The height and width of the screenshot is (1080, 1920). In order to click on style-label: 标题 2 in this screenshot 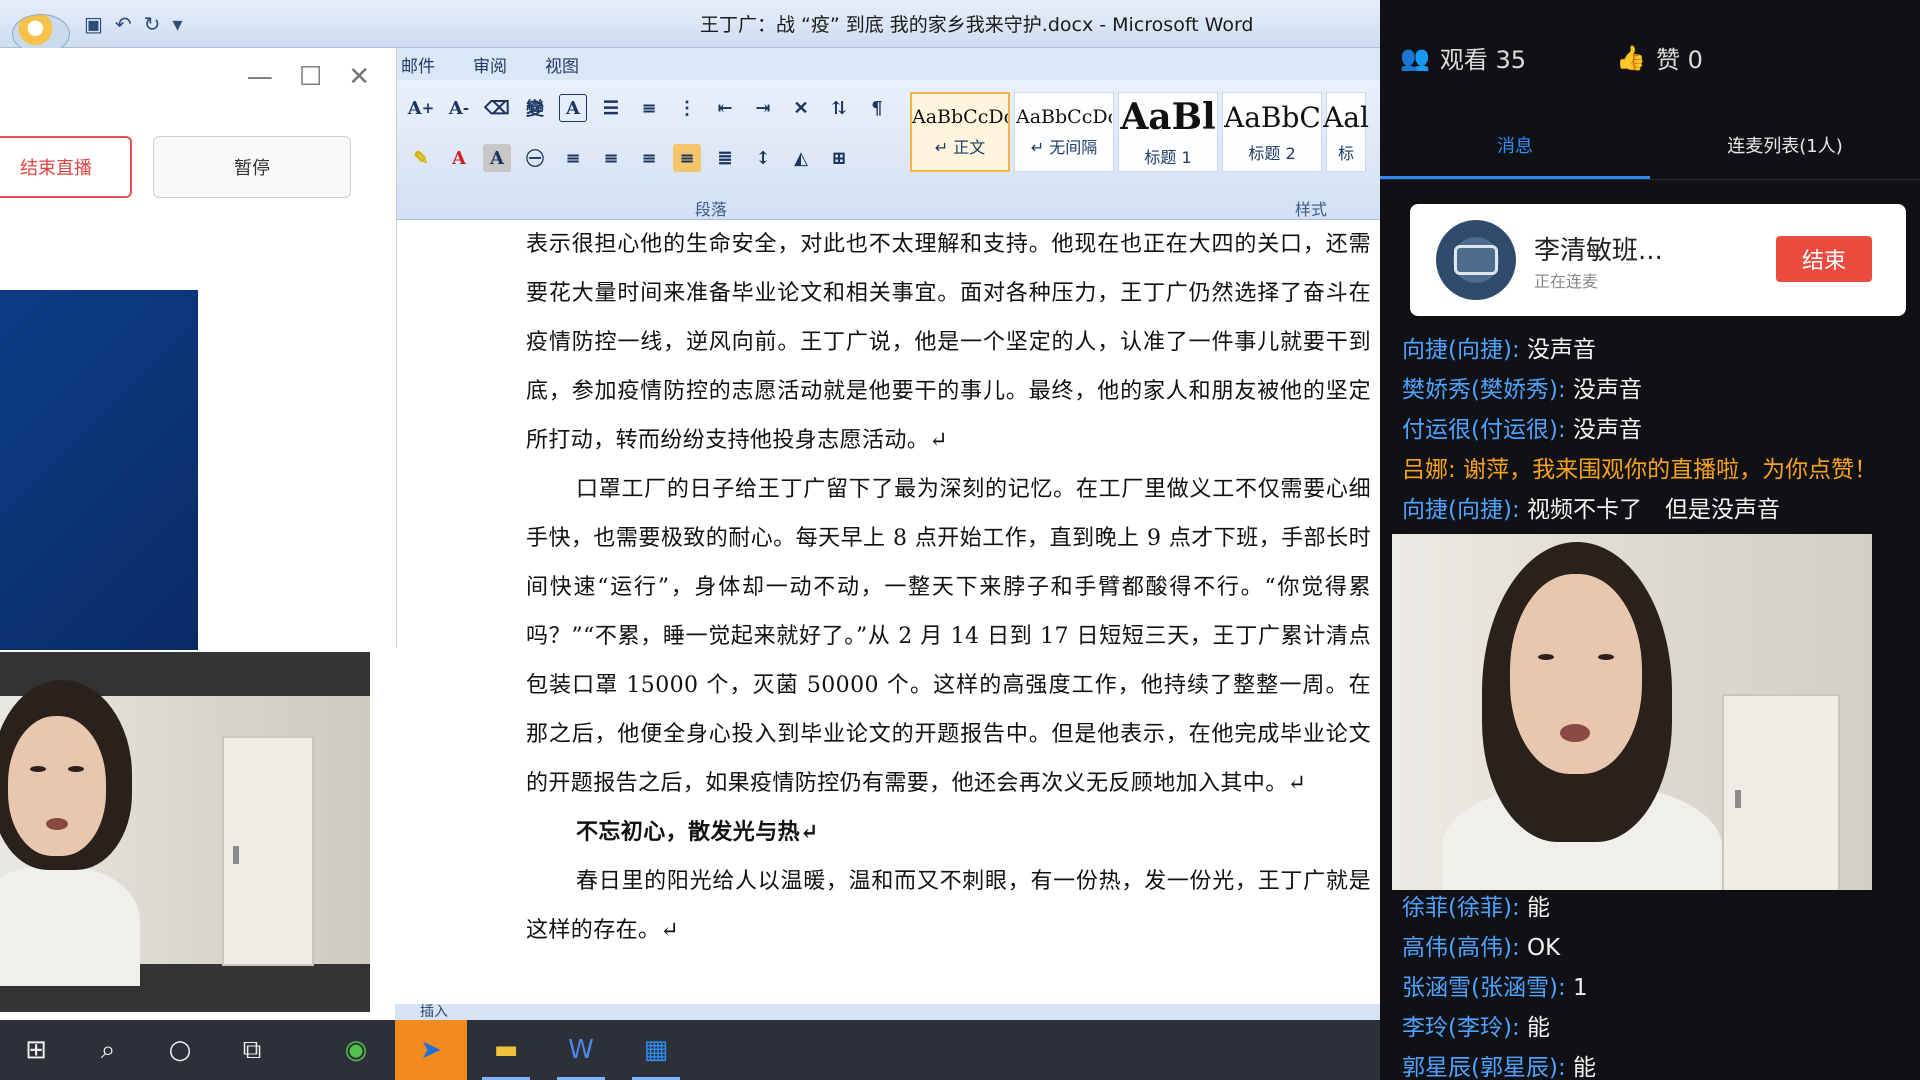, I will do `click(1272, 153)`.